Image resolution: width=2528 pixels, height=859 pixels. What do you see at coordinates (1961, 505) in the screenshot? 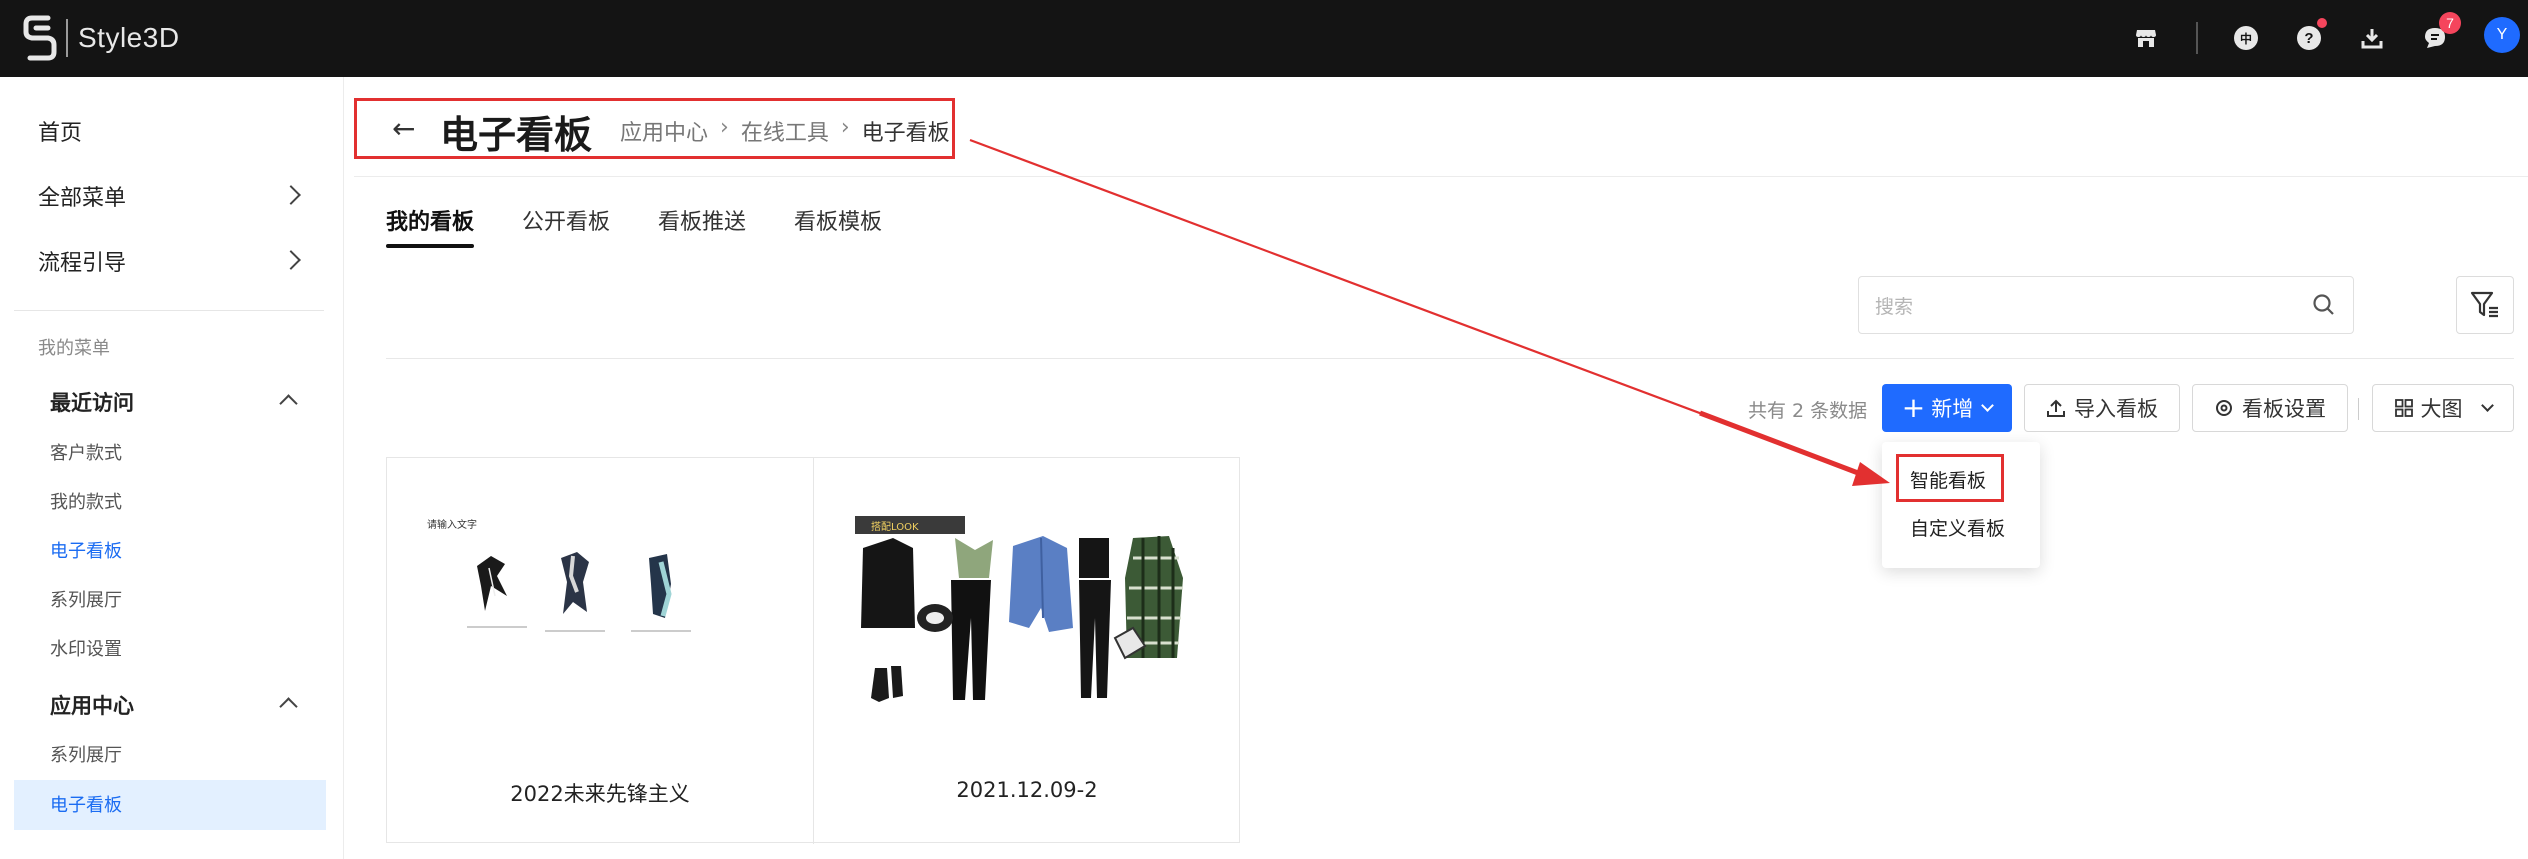
I see `add-dropdown-menu: 智能看板 自定义看板` at bounding box center [1961, 505].